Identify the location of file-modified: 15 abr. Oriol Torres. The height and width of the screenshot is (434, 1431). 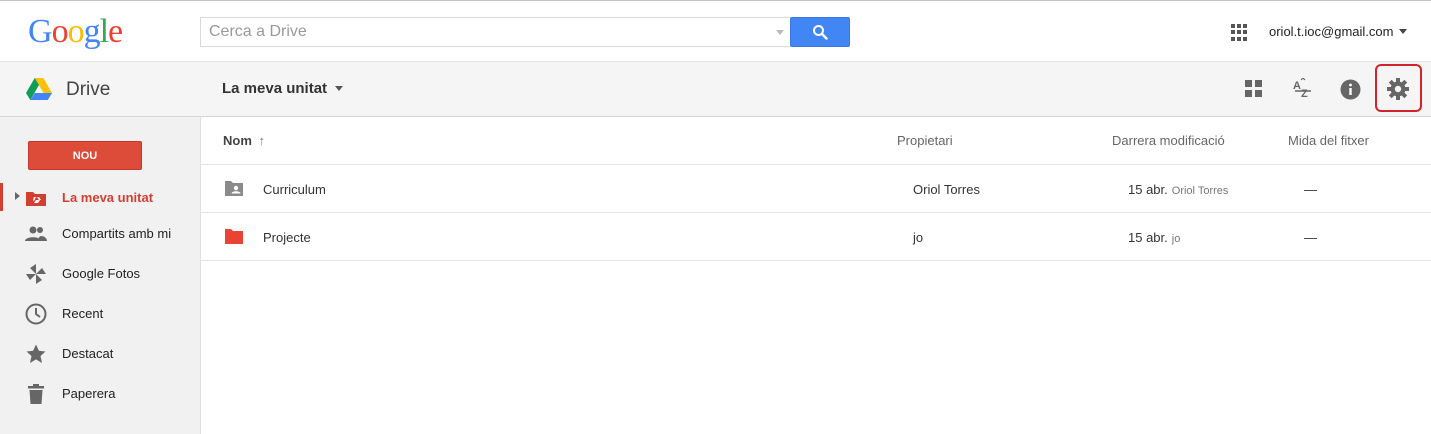
(1178, 189).